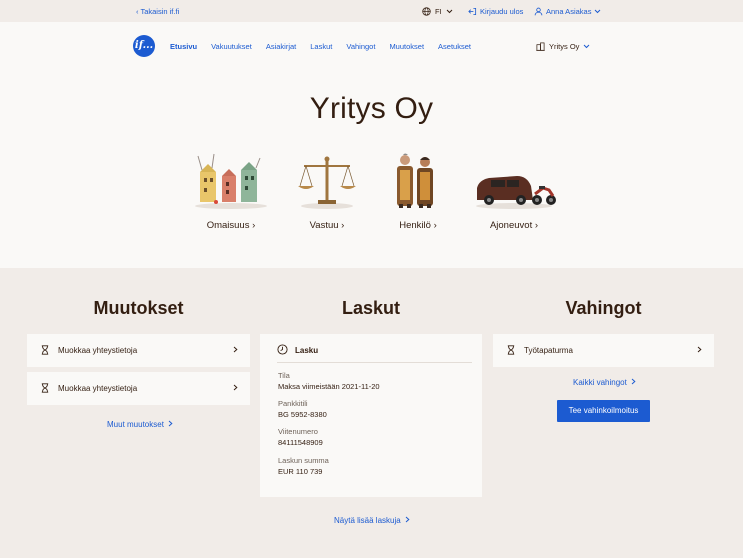 The height and width of the screenshot is (558, 743). I want to click on user-icon, so click(538, 11).